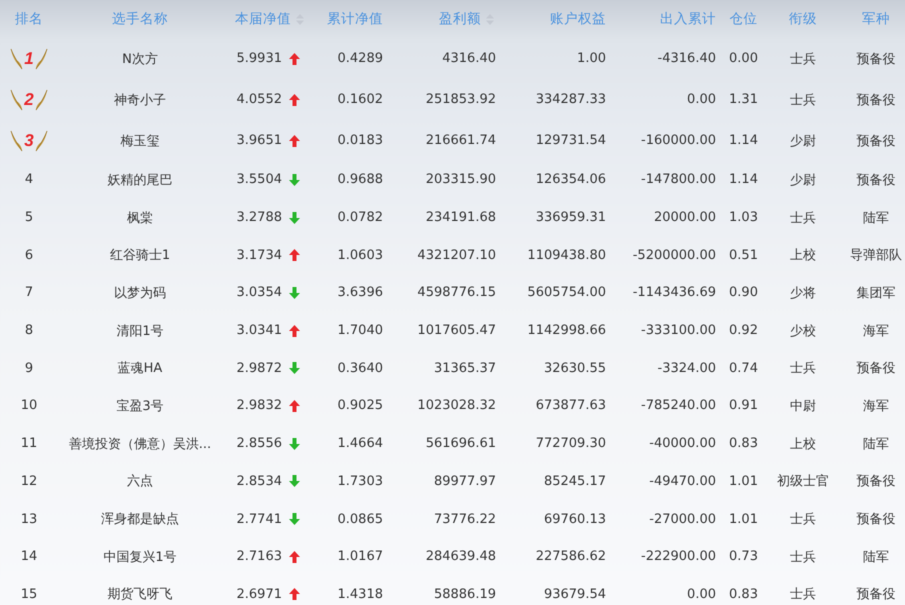 The height and width of the screenshot is (605, 905). I want to click on column-header: 账户权益, so click(578, 19).